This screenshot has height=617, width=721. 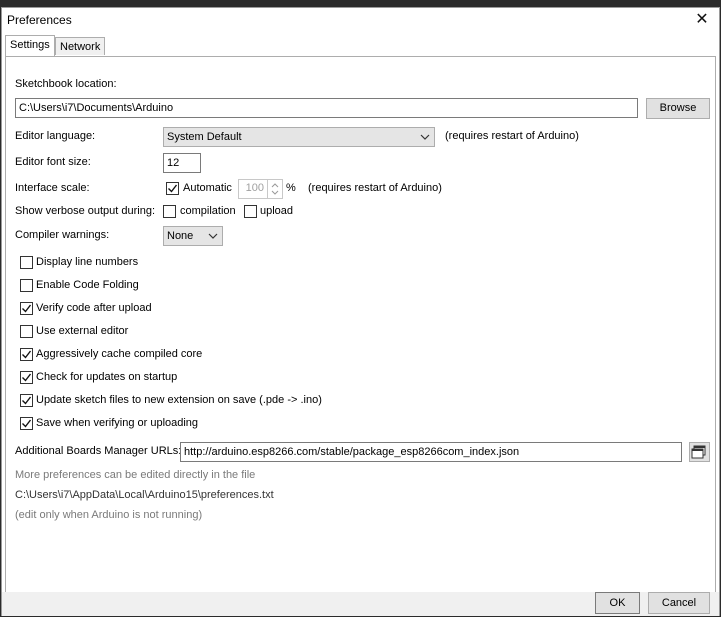 What do you see at coordinates (291, 188) in the screenshot?
I see `scale-unit: %` at bounding box center [291, 188].